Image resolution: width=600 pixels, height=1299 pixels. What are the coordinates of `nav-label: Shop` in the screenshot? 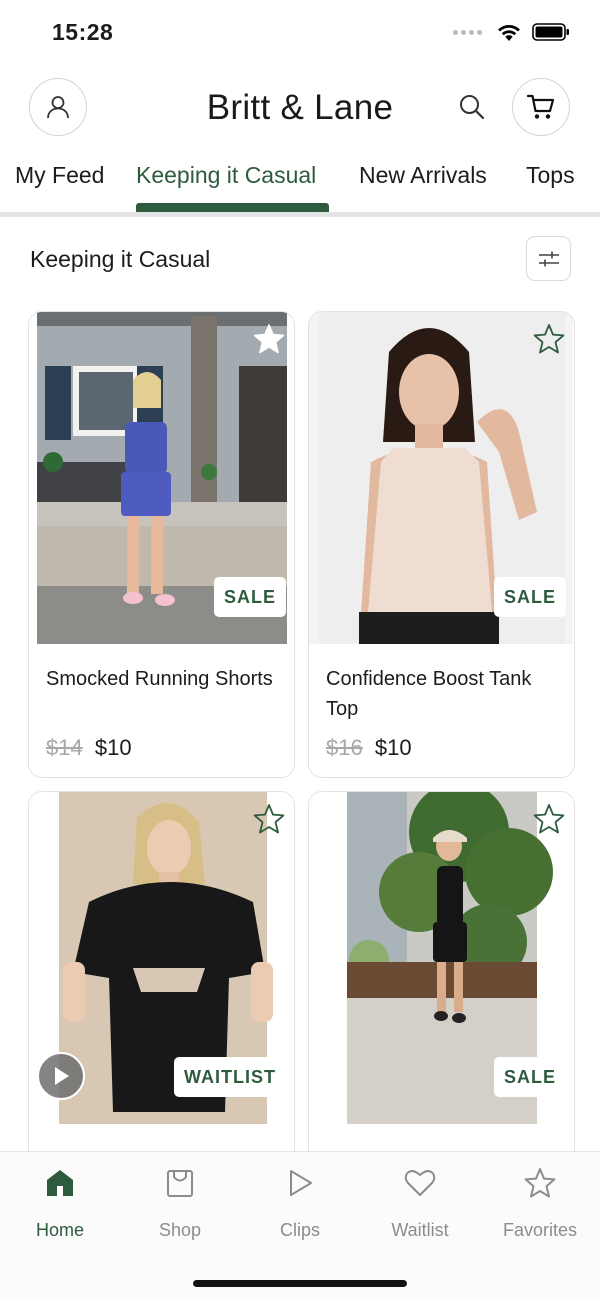 It's located at (180, 1230).